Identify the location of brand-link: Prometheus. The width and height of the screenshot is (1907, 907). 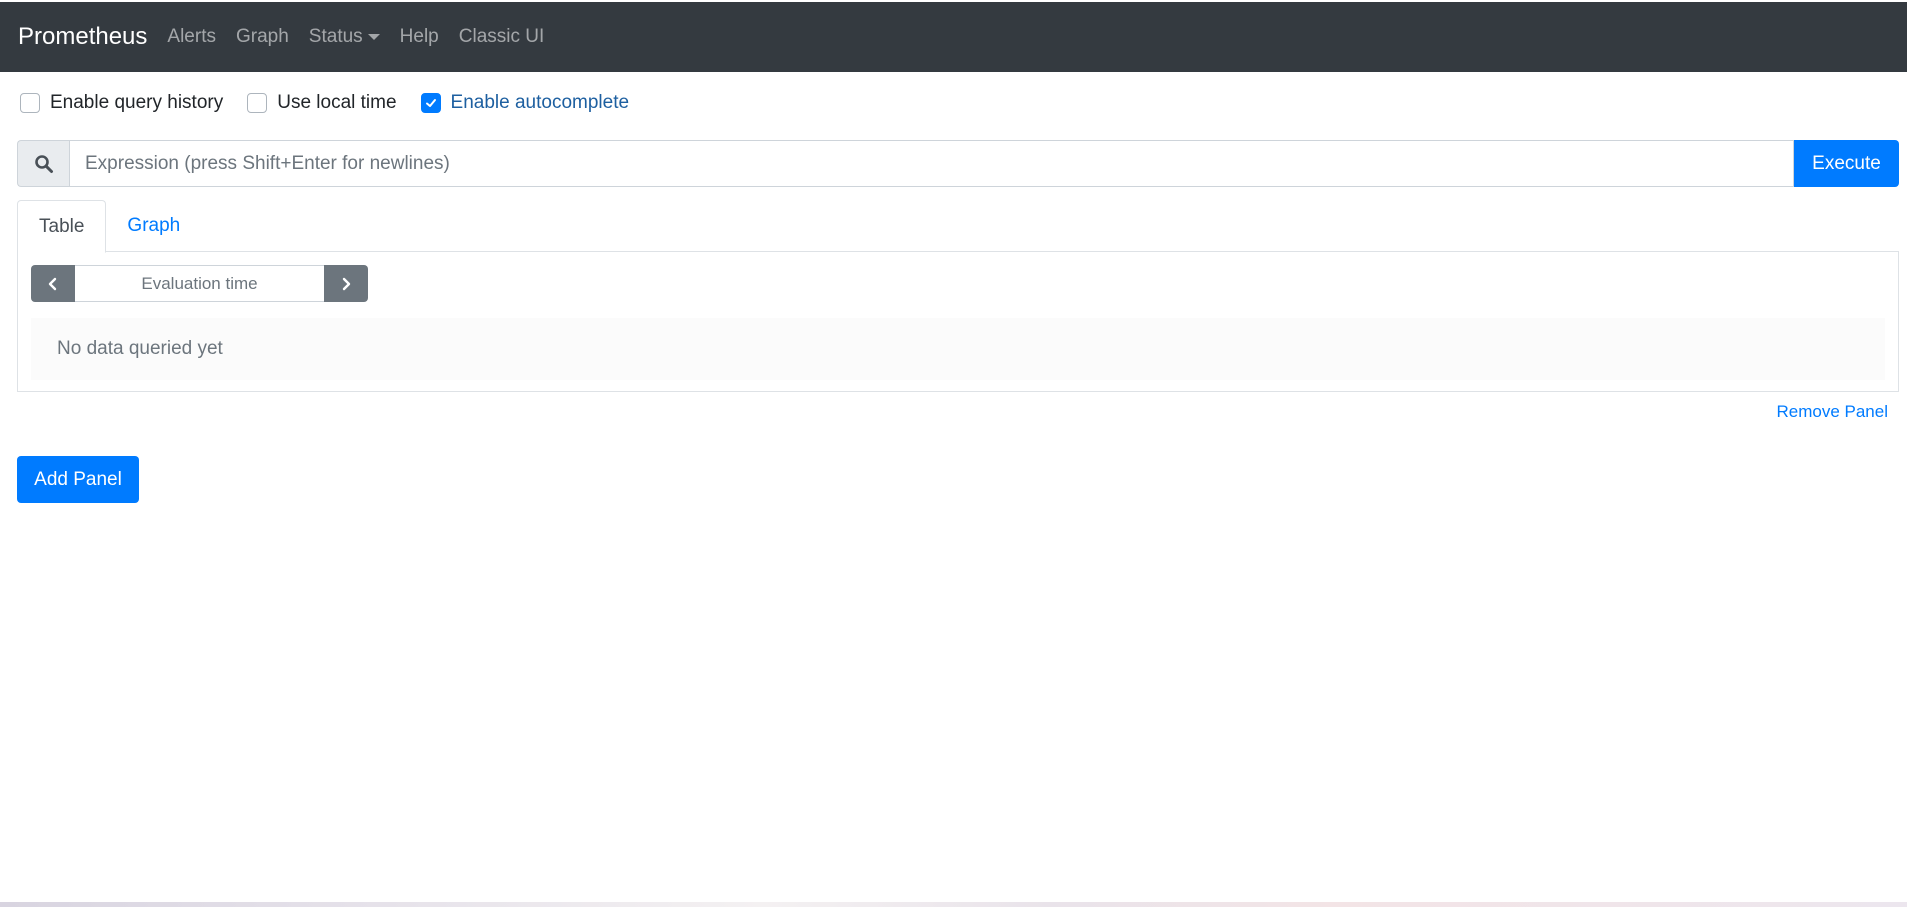
(82, 37).